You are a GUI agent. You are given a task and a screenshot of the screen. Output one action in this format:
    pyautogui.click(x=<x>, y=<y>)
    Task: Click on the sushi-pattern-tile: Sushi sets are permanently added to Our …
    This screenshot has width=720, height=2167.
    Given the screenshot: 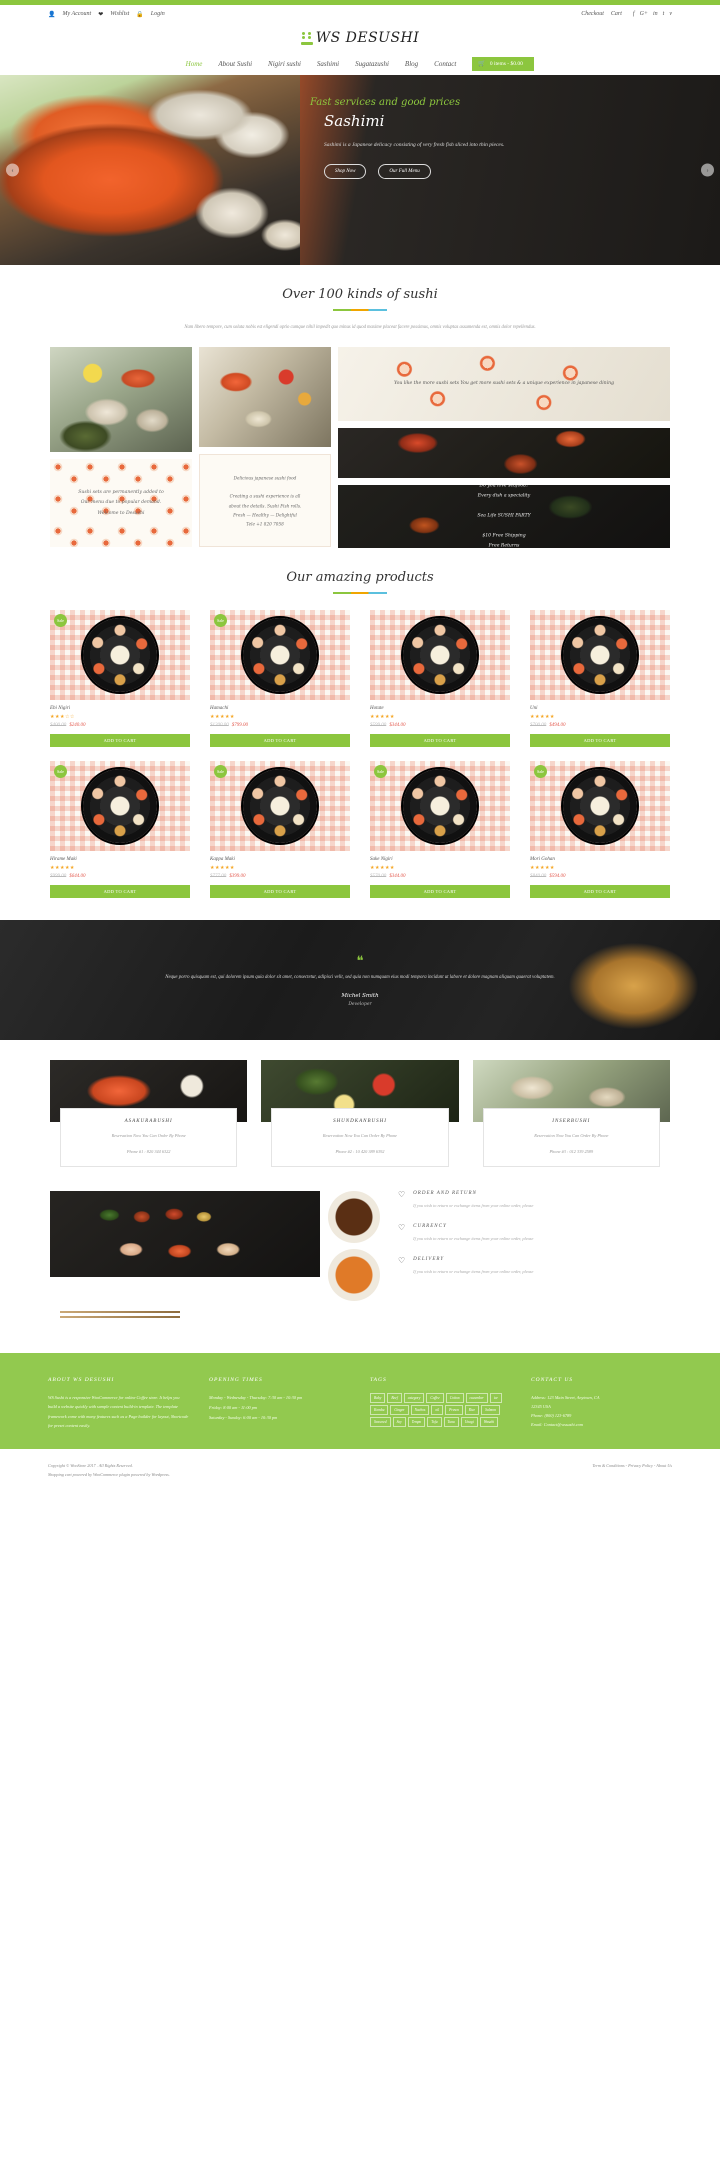 What is the action you would take?
    pyautogui.click(x=121, y=503)
    